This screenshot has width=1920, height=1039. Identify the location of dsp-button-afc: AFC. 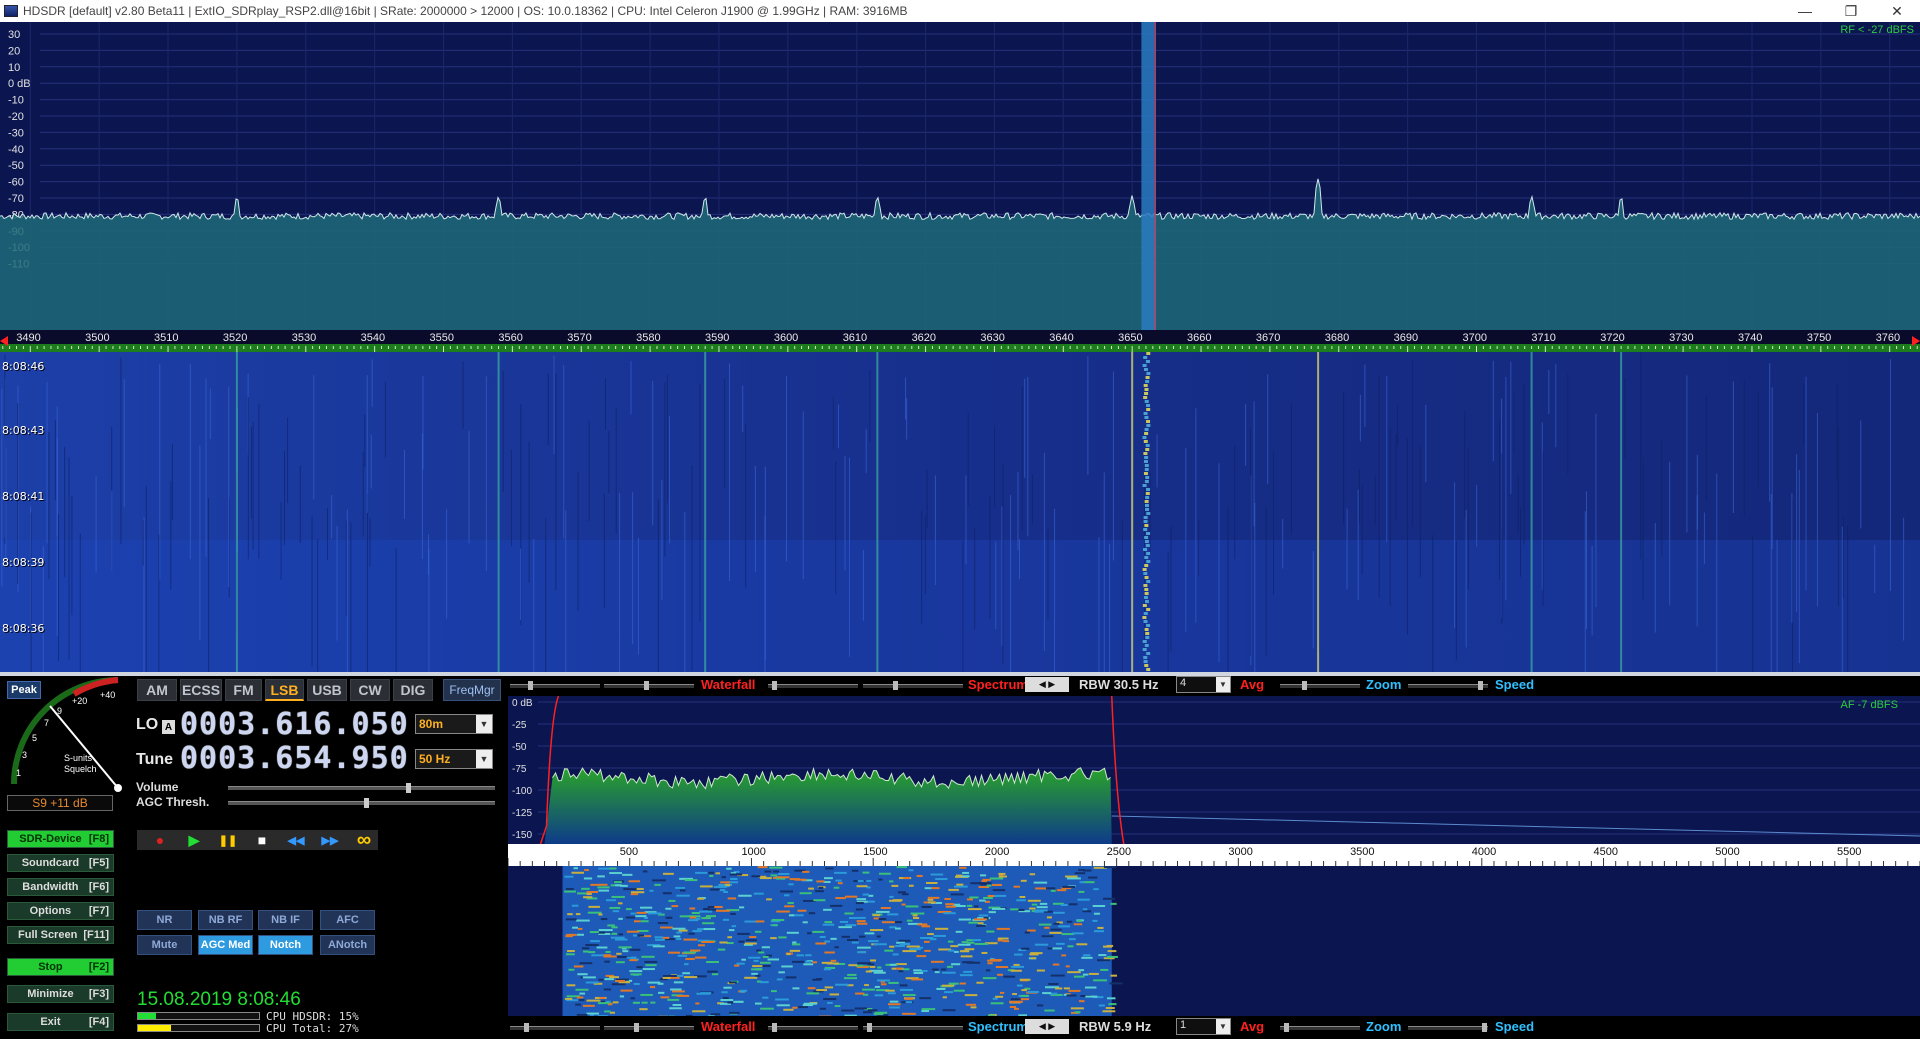
(347, 920).